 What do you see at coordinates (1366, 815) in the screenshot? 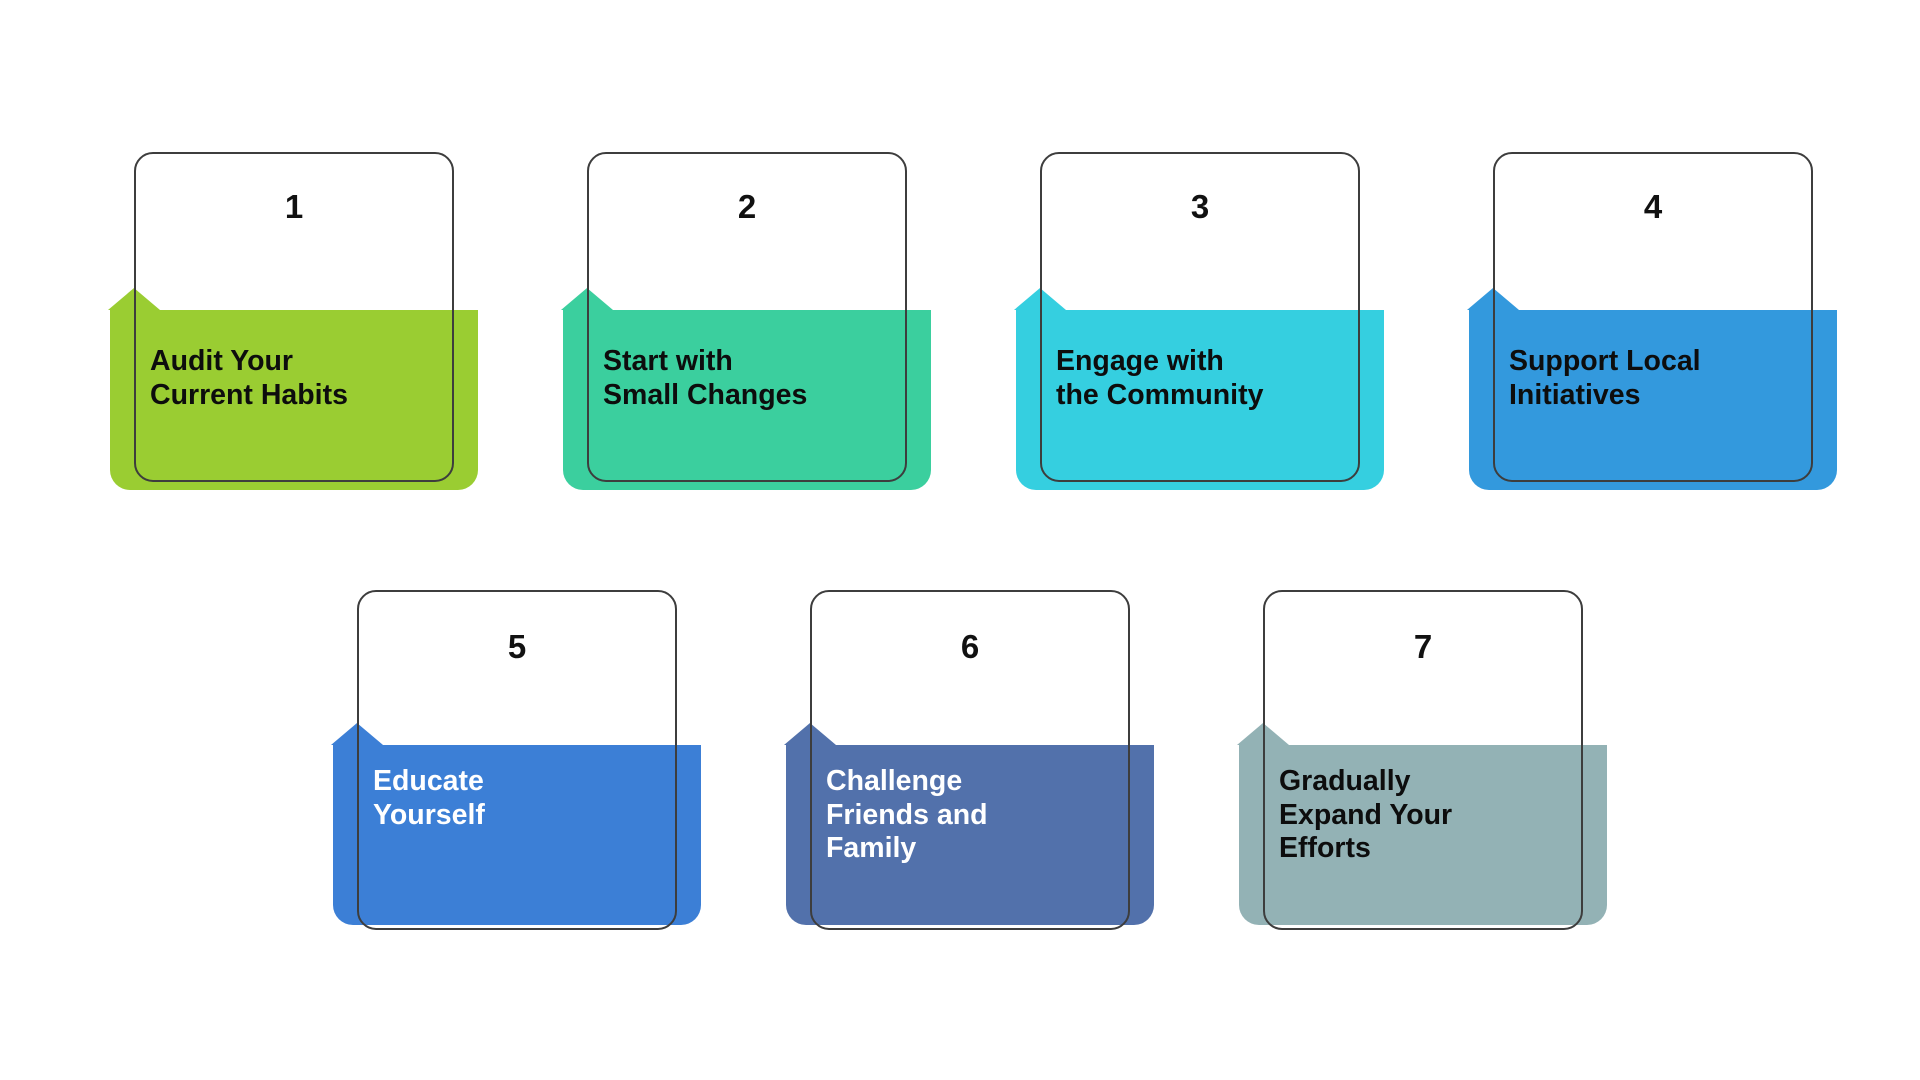
I see `step-label: Gradually Expand Your Efforts` at bounding box center [1366, 815].